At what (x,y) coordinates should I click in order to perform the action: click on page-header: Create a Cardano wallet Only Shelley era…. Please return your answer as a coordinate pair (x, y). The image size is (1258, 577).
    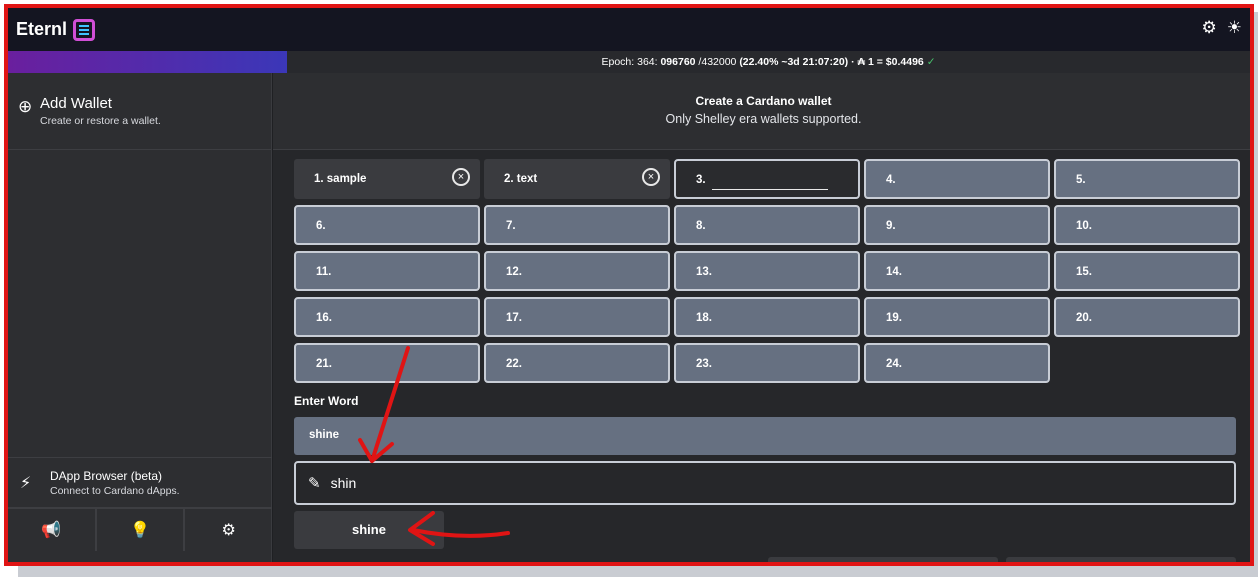
    Looking at the image, I should click on (761, 111).